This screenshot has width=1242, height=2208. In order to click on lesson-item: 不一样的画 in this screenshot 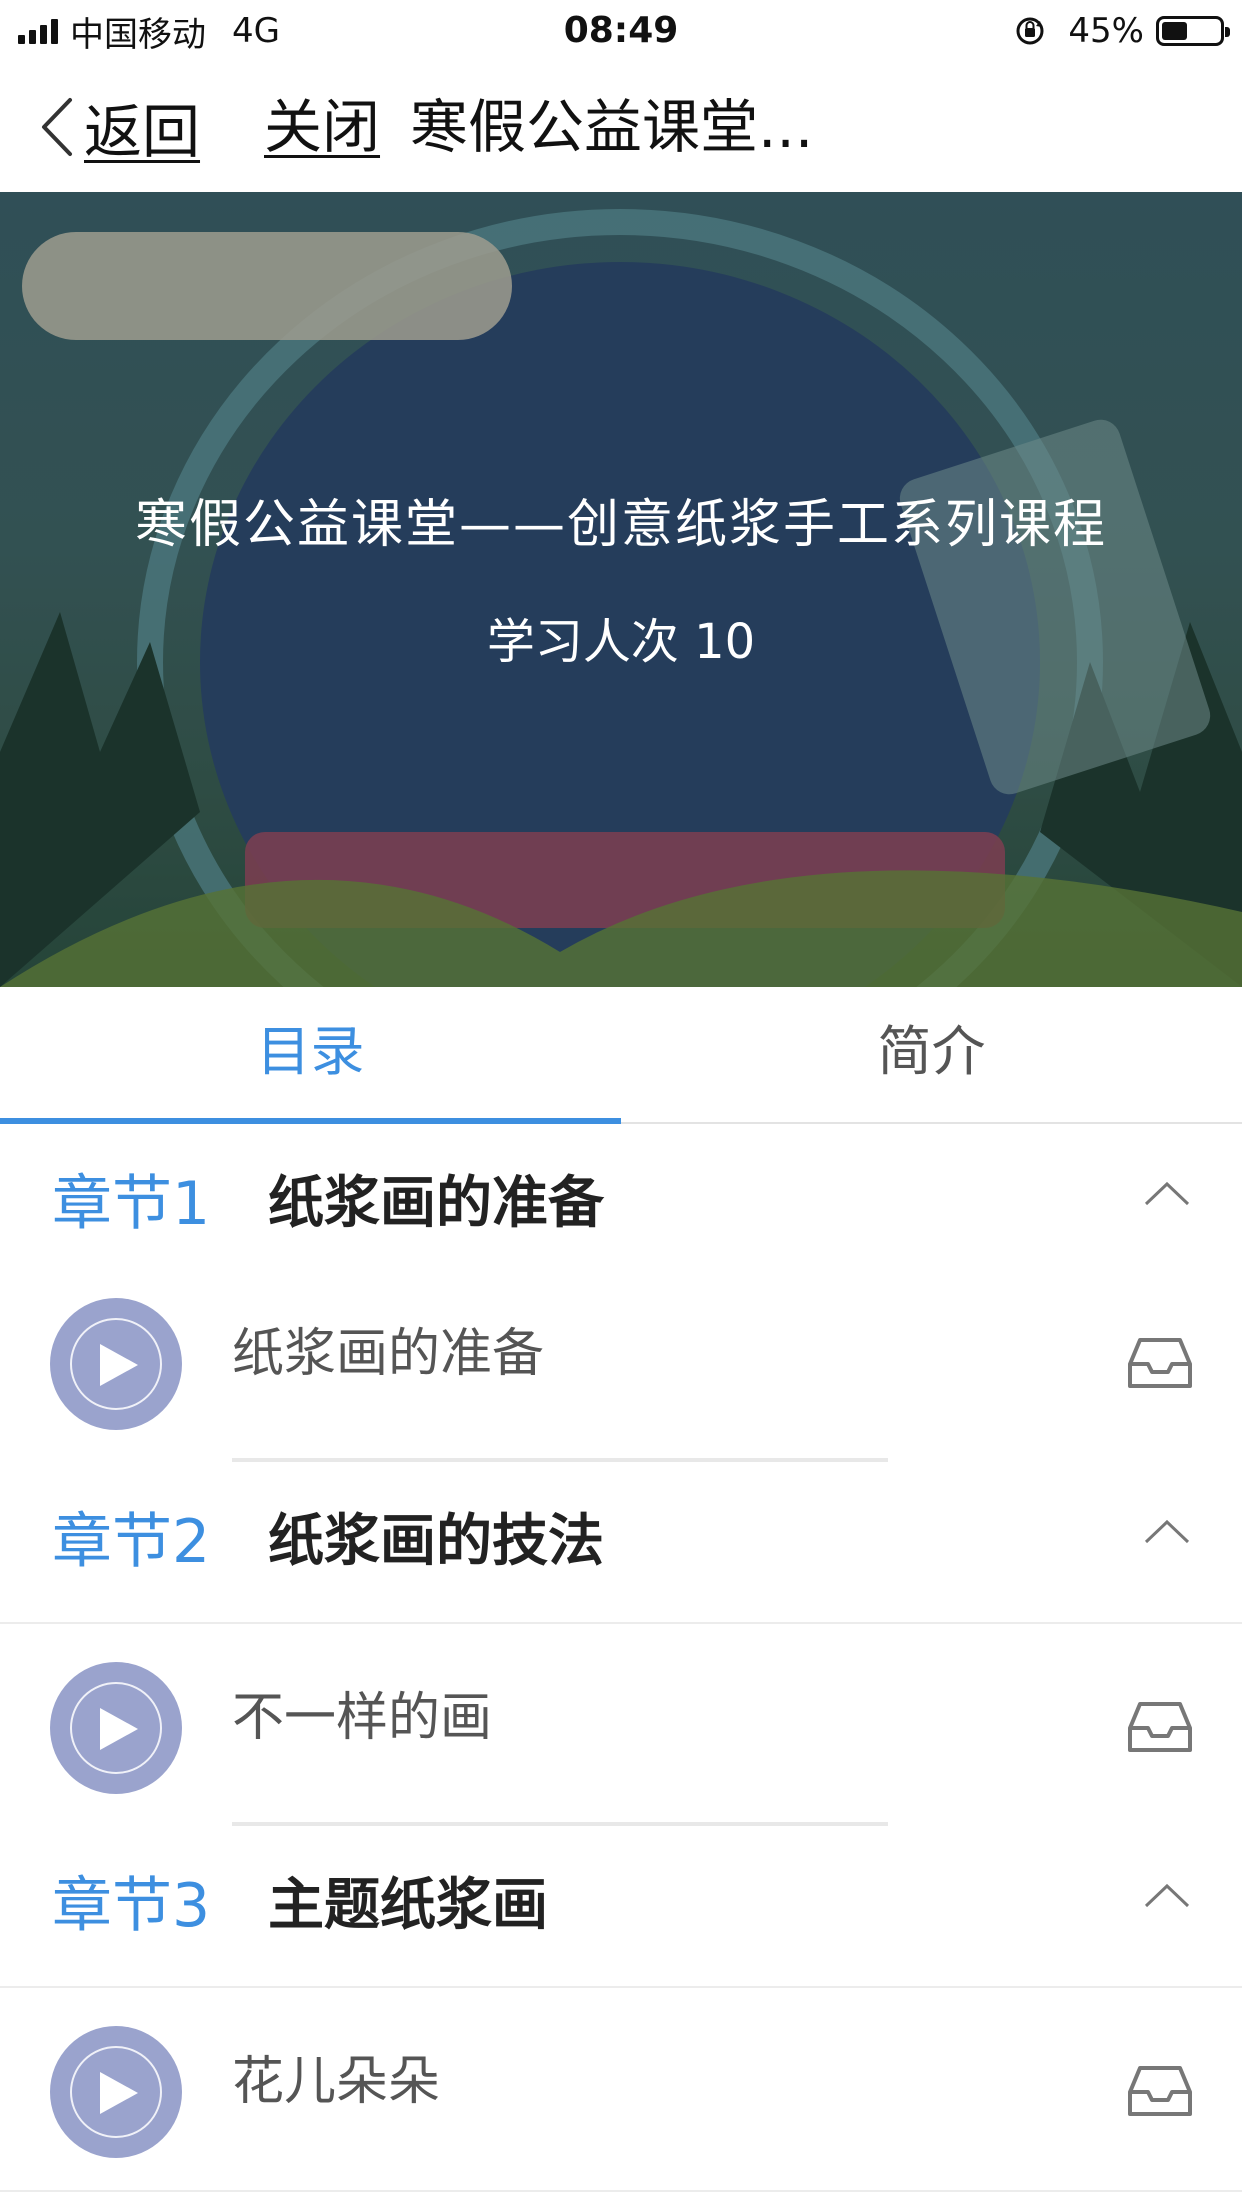, I will do `click(621, 1729)`.